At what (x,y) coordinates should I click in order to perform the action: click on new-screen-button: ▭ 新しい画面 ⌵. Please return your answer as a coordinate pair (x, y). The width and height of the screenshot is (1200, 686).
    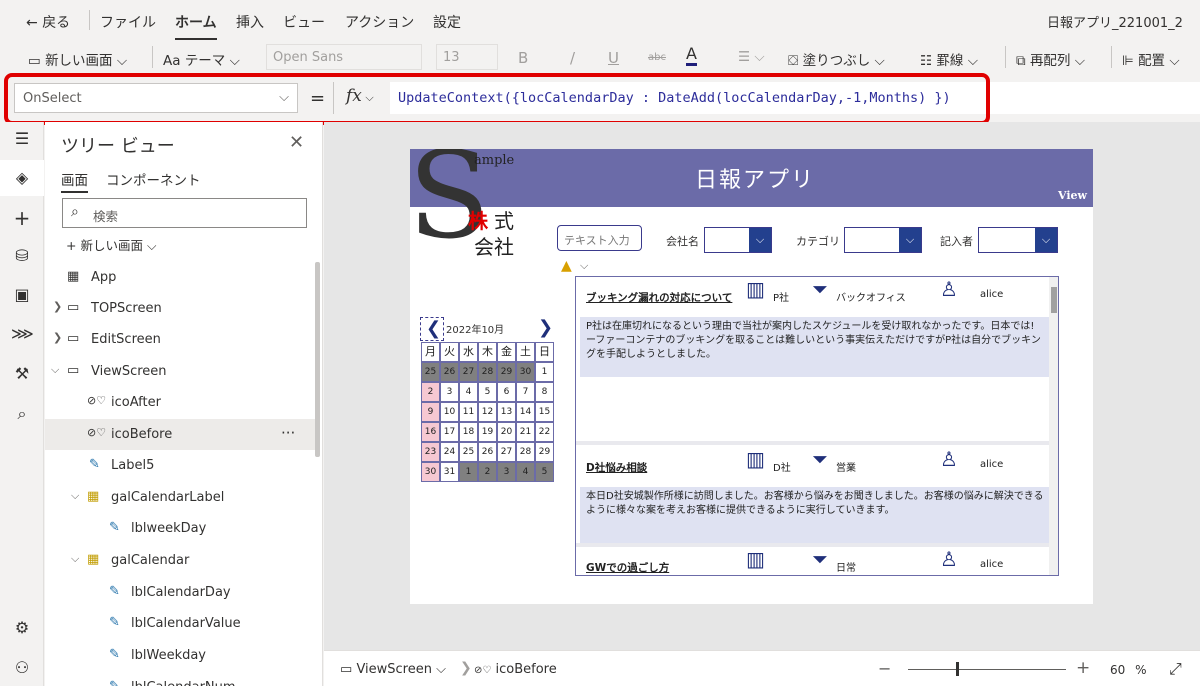
    Looking at the image, I should click on (77, 59).